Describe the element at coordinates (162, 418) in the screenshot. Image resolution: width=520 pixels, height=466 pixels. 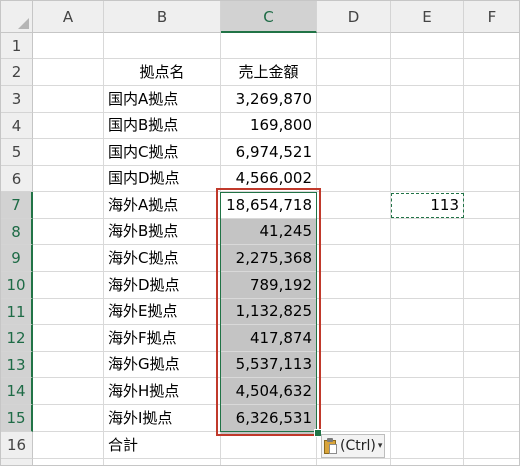
I see `cell-b15: 海外I拠点` at that location.